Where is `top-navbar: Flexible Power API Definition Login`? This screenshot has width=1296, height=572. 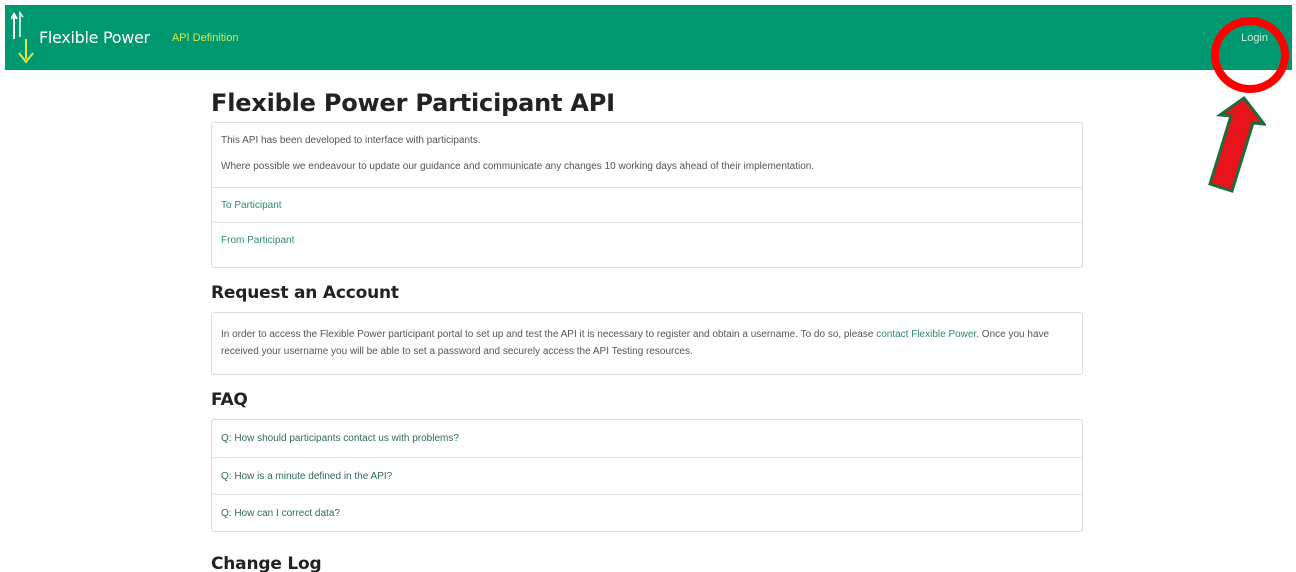 top-navbar: Flexible Power API Definition Login is located at coordinates (648, 37).